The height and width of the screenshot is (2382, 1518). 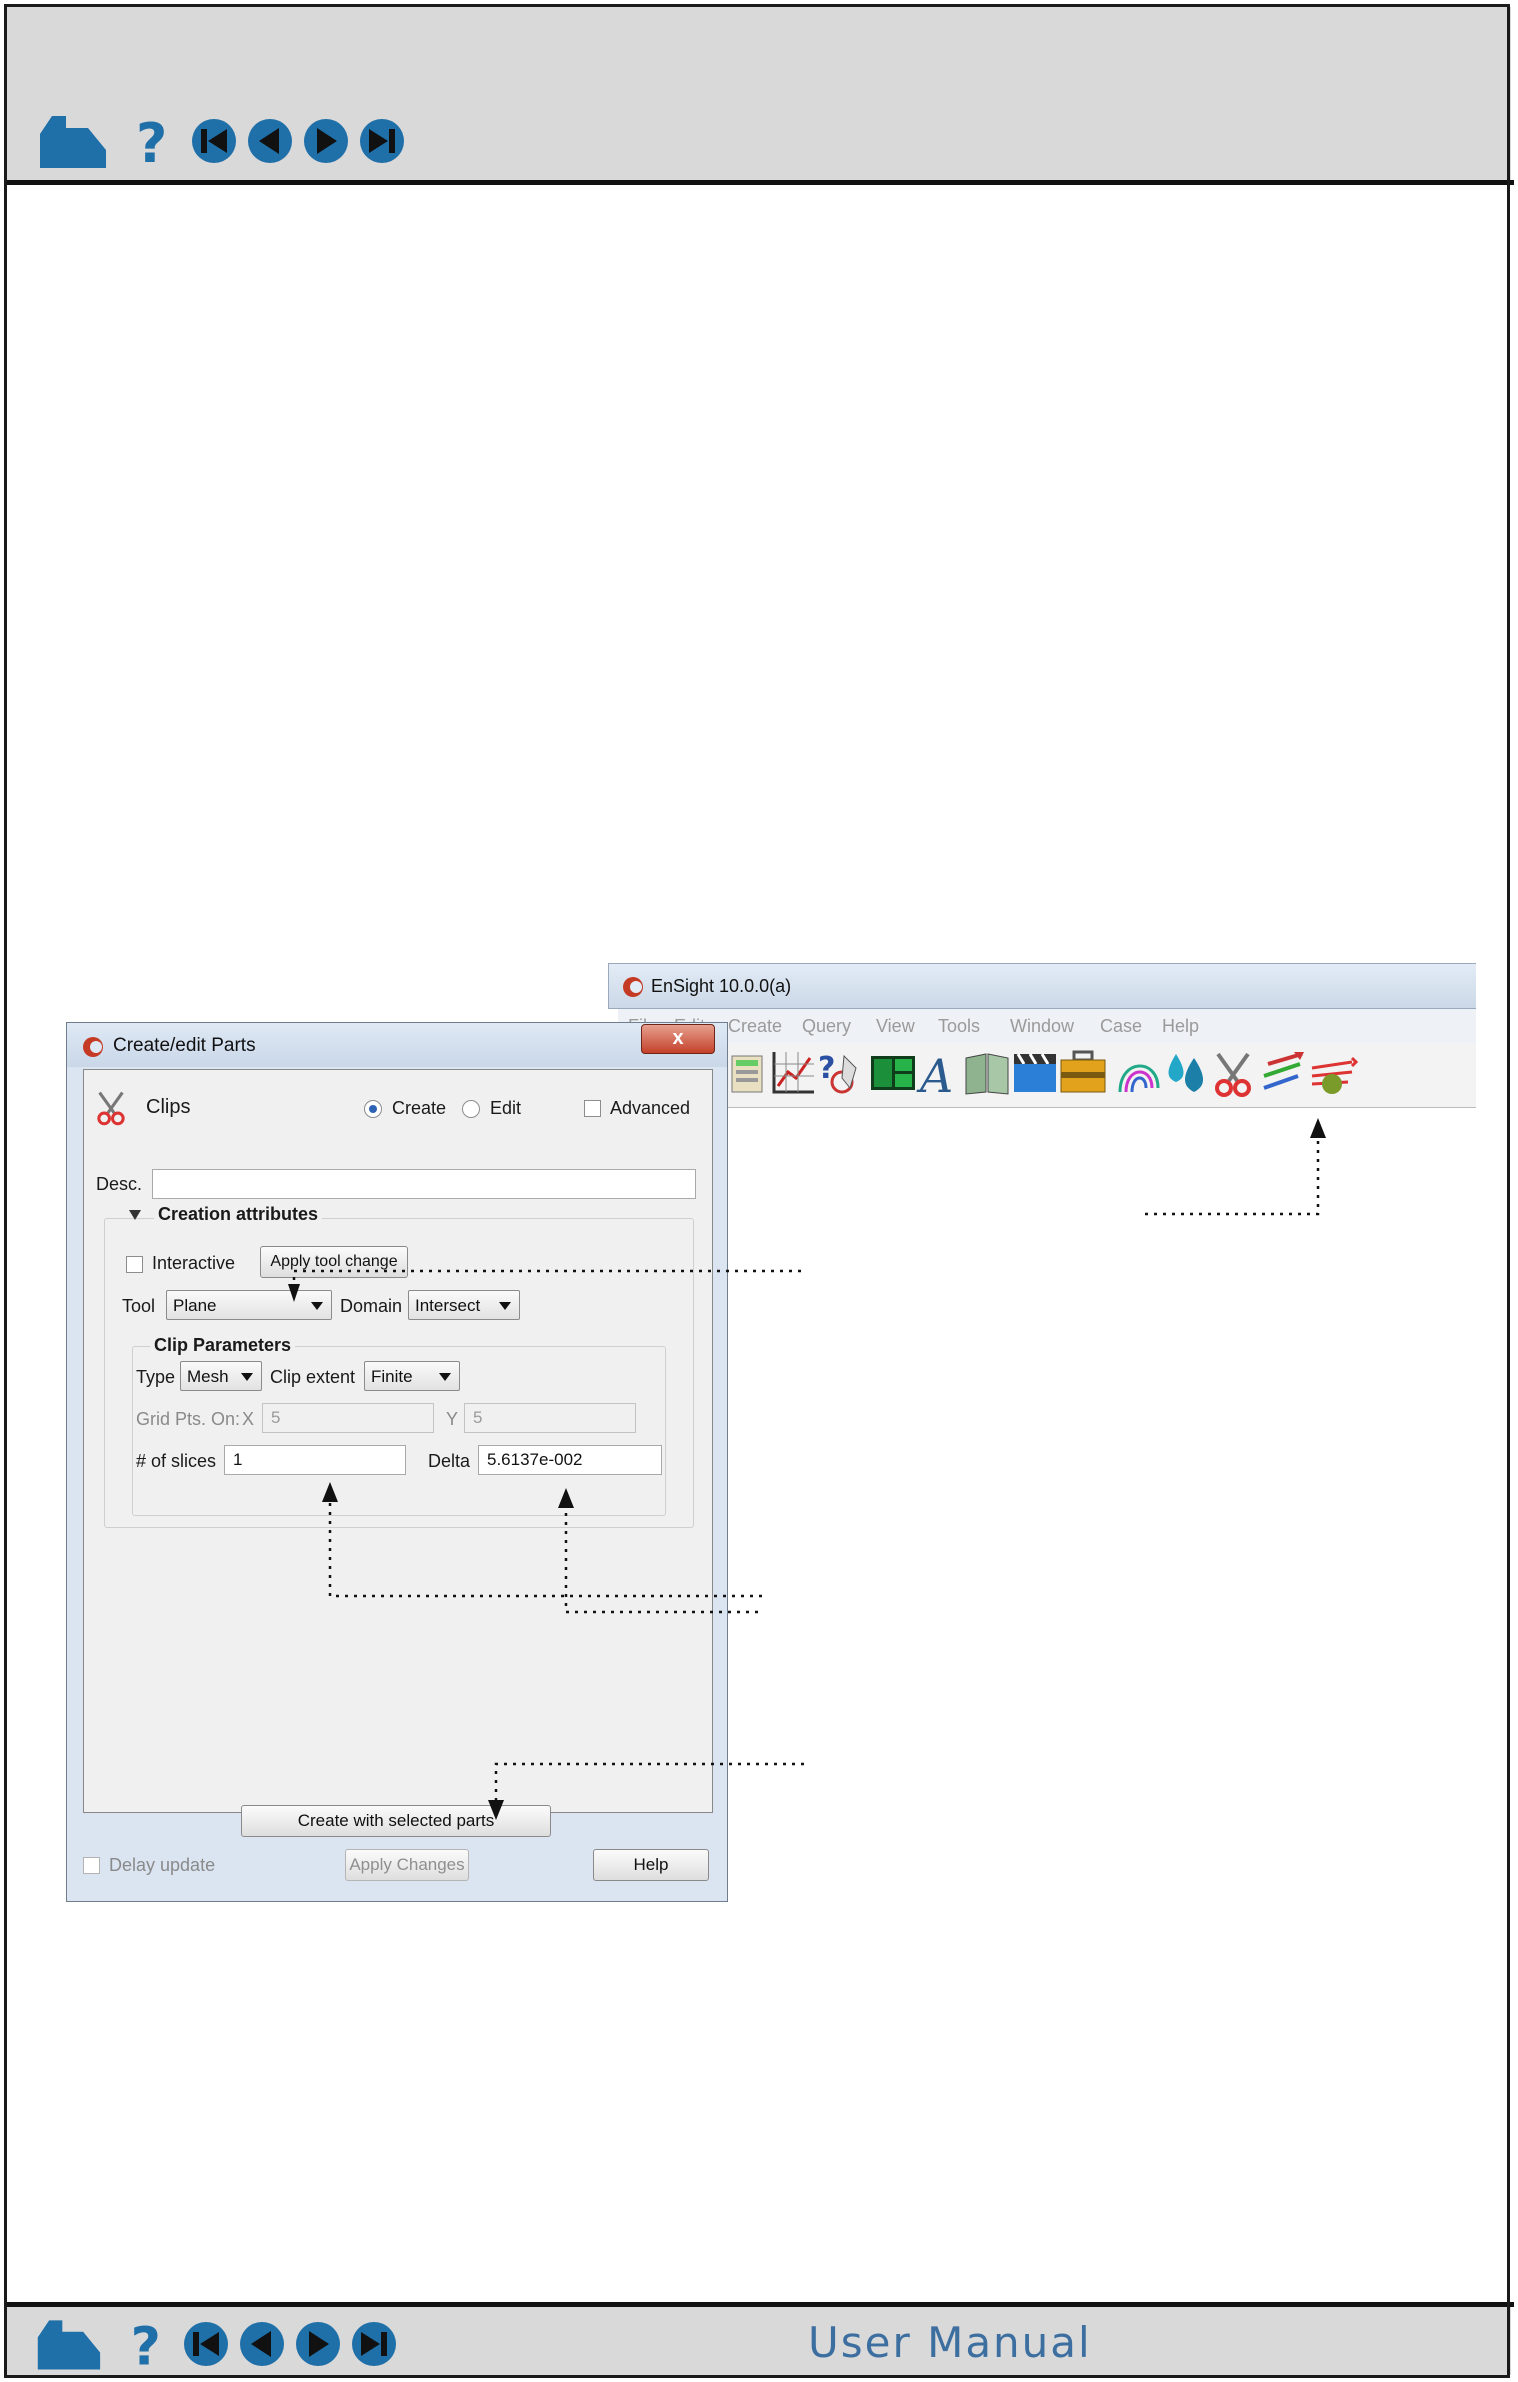 What do you see at coordinates (649, 1787) in the screenshot?
I see `callout-create-button` at bounding box center [649, 1787].